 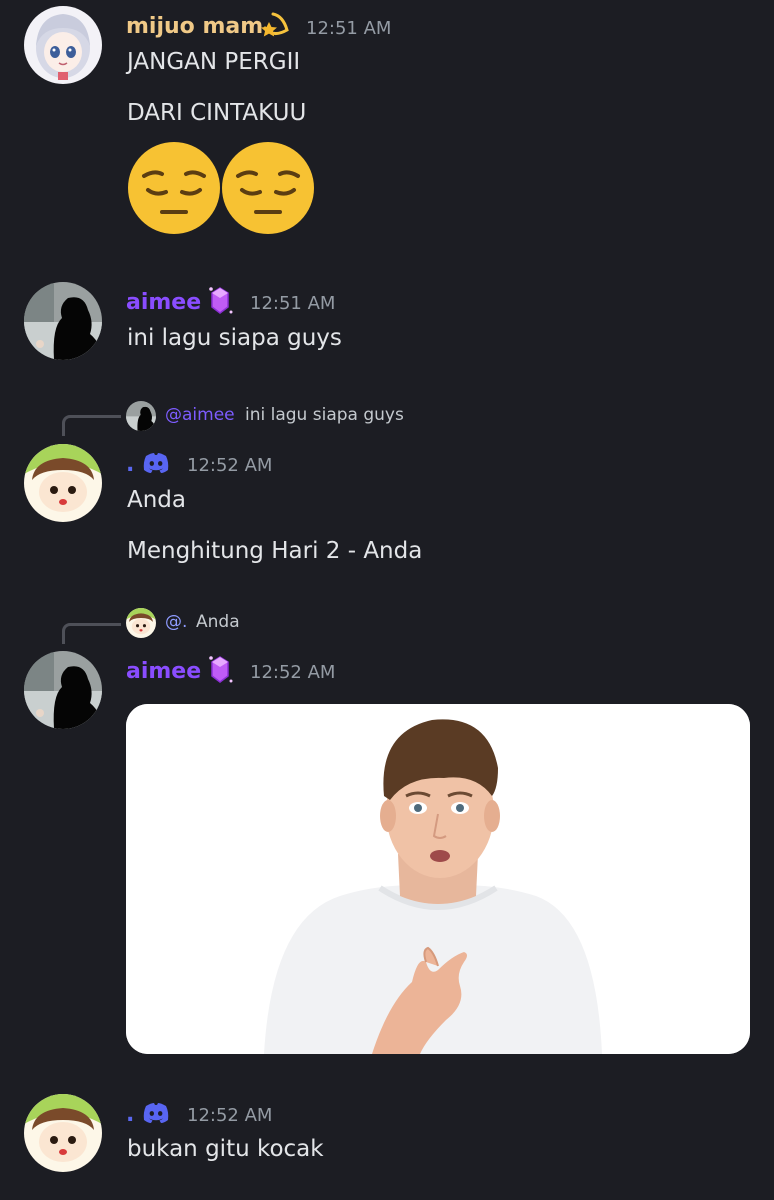 I want to click on message-text: JANGAN PERGII, so click(x=214, y=62).